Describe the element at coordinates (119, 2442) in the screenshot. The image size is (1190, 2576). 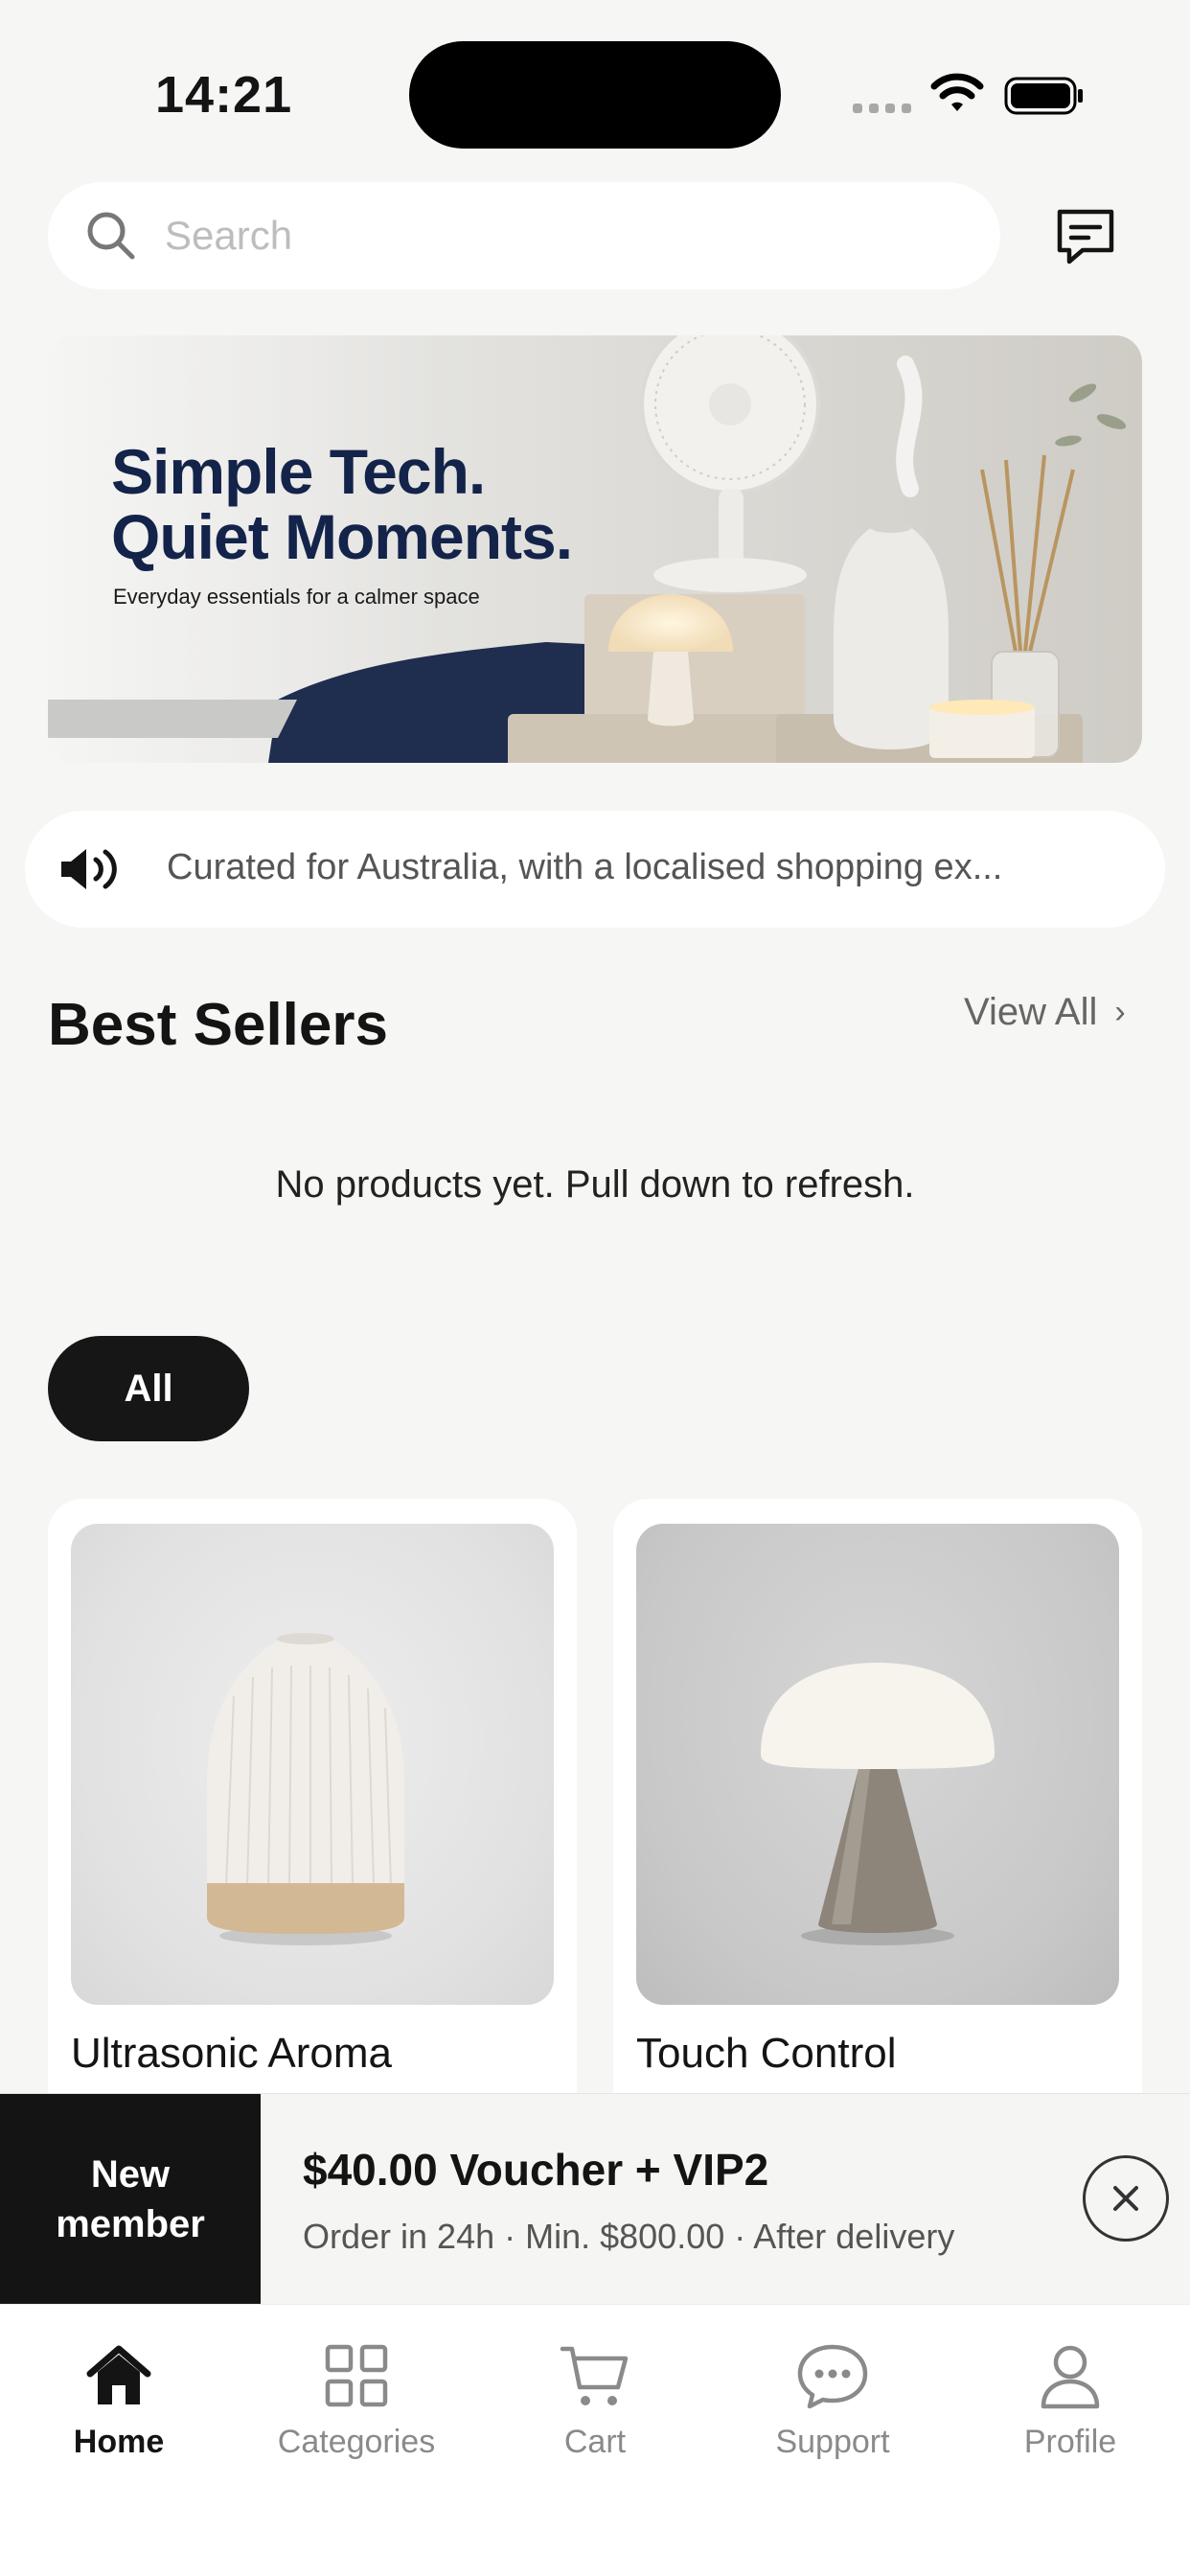
I see `tab-home-label: Home` at that location.